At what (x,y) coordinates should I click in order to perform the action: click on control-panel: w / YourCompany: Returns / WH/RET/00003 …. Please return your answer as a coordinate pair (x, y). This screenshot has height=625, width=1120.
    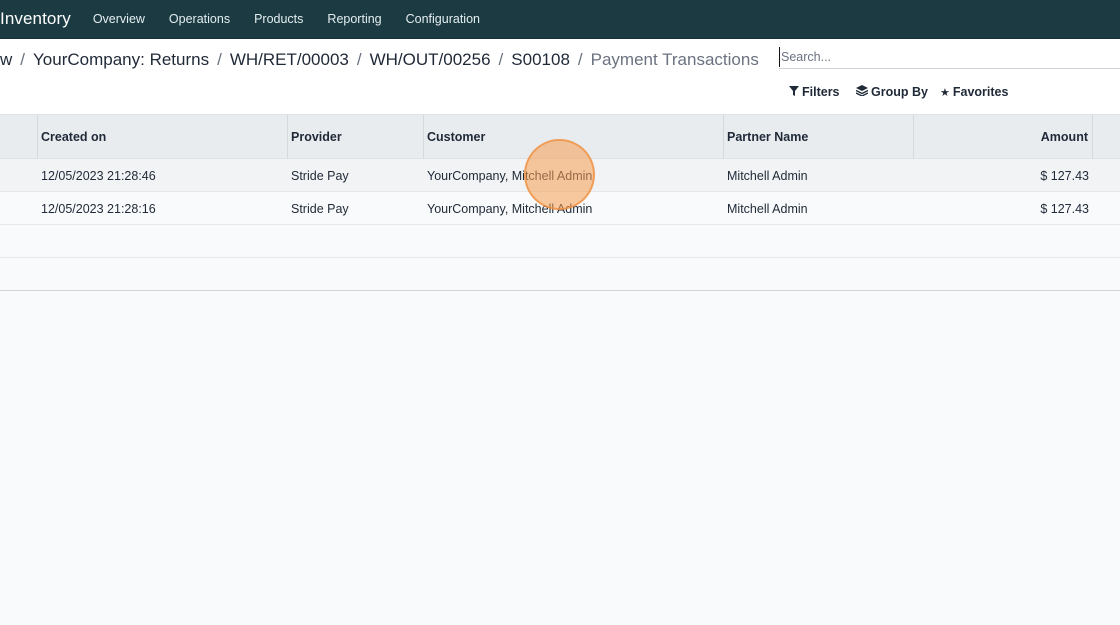
    Looking at the image, I should click on (560, 77).